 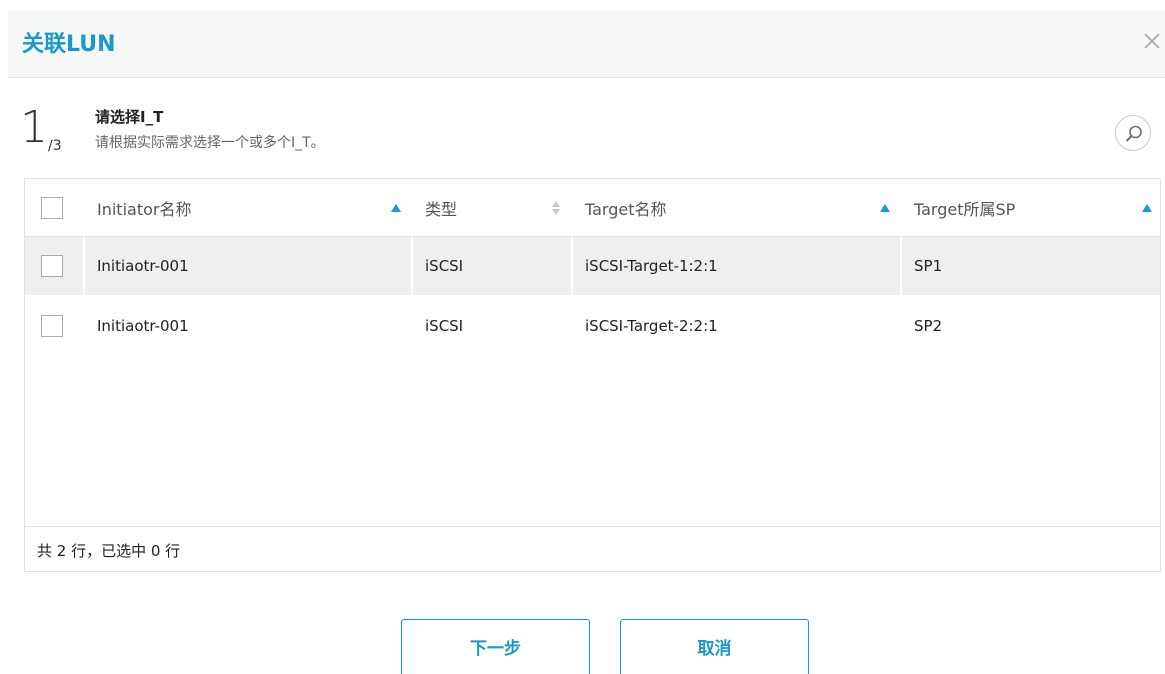 I want to click on col-target-sp: Target所属SP, so click(x=1034, y=207).